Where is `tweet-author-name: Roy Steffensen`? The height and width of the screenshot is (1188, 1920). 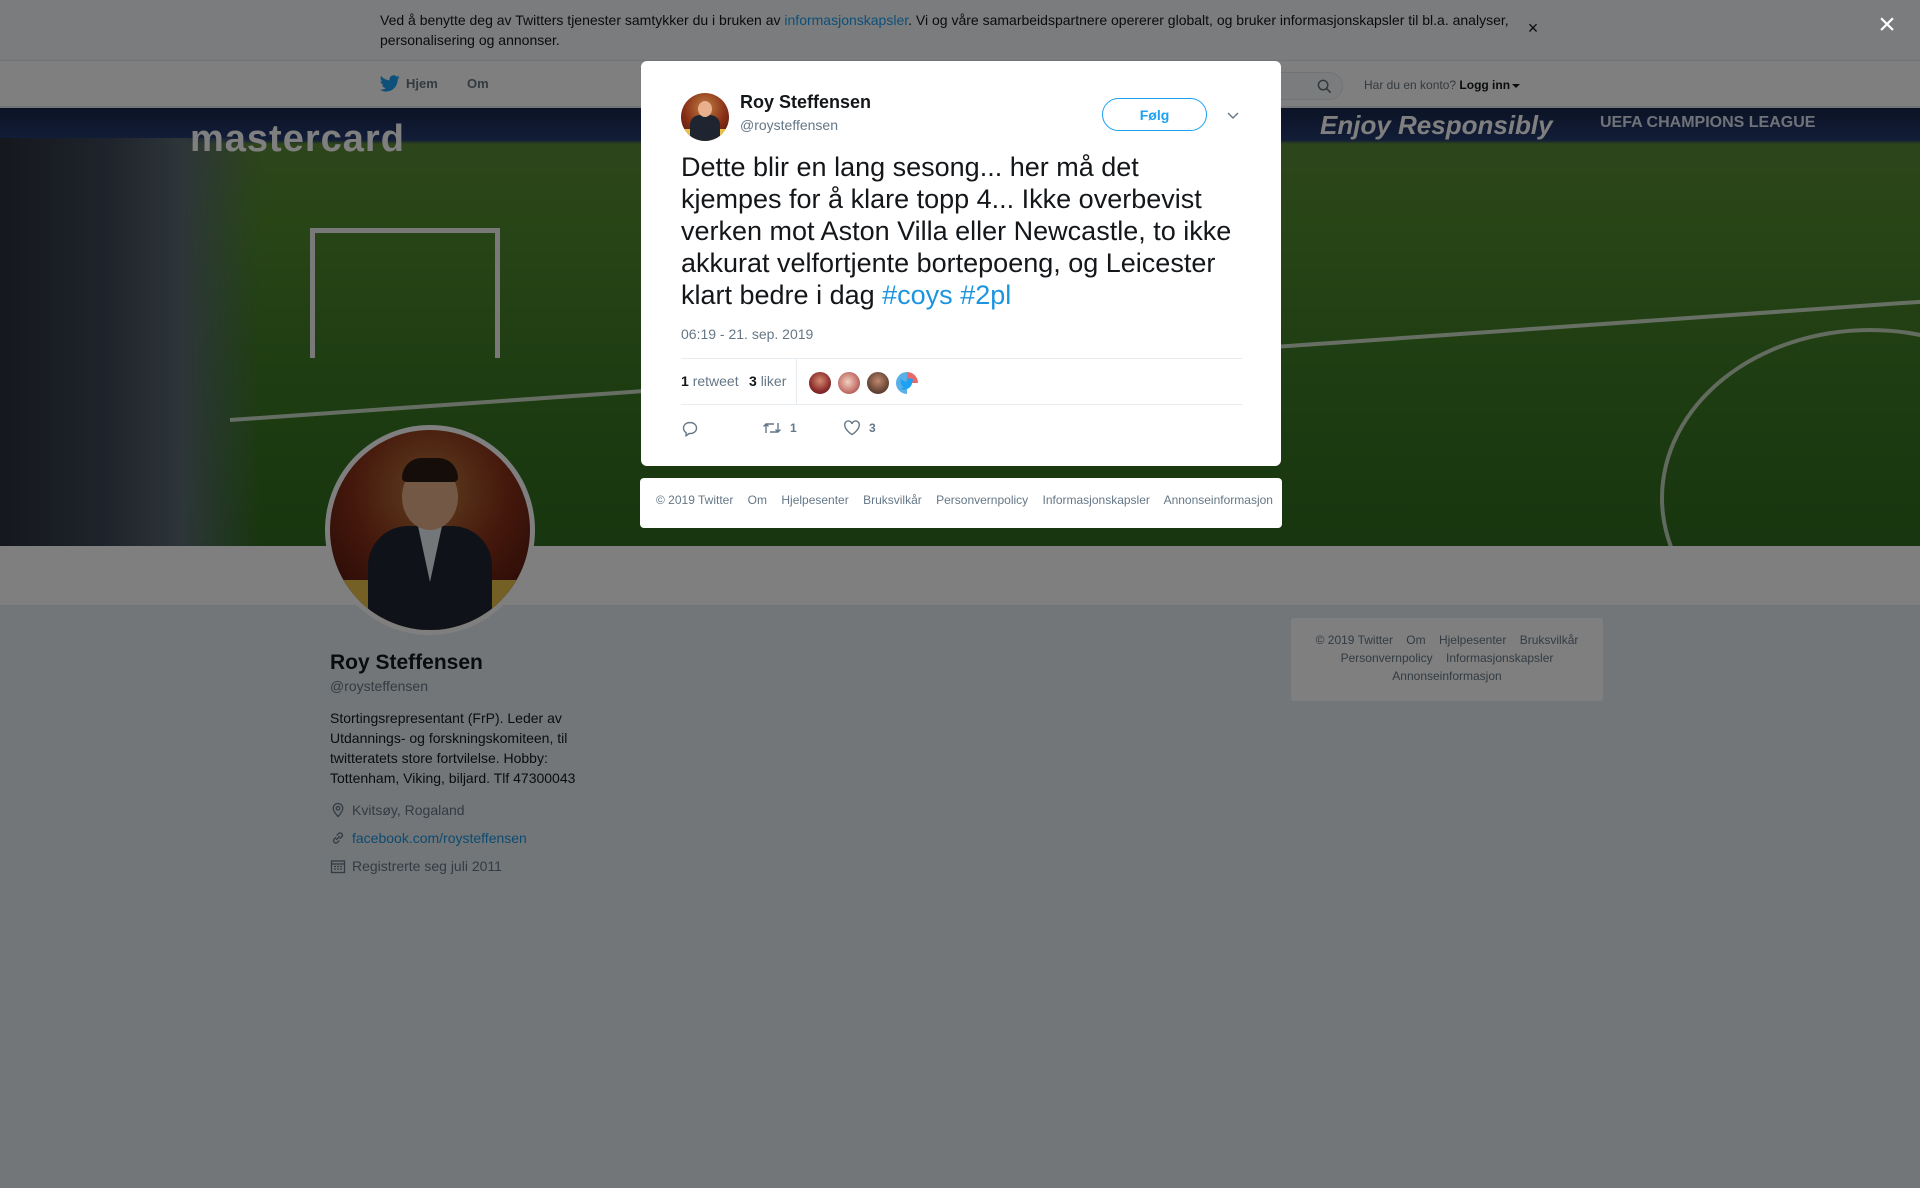 tweet-author-name: Roy Steffensen is located at coordinates (805, 102).